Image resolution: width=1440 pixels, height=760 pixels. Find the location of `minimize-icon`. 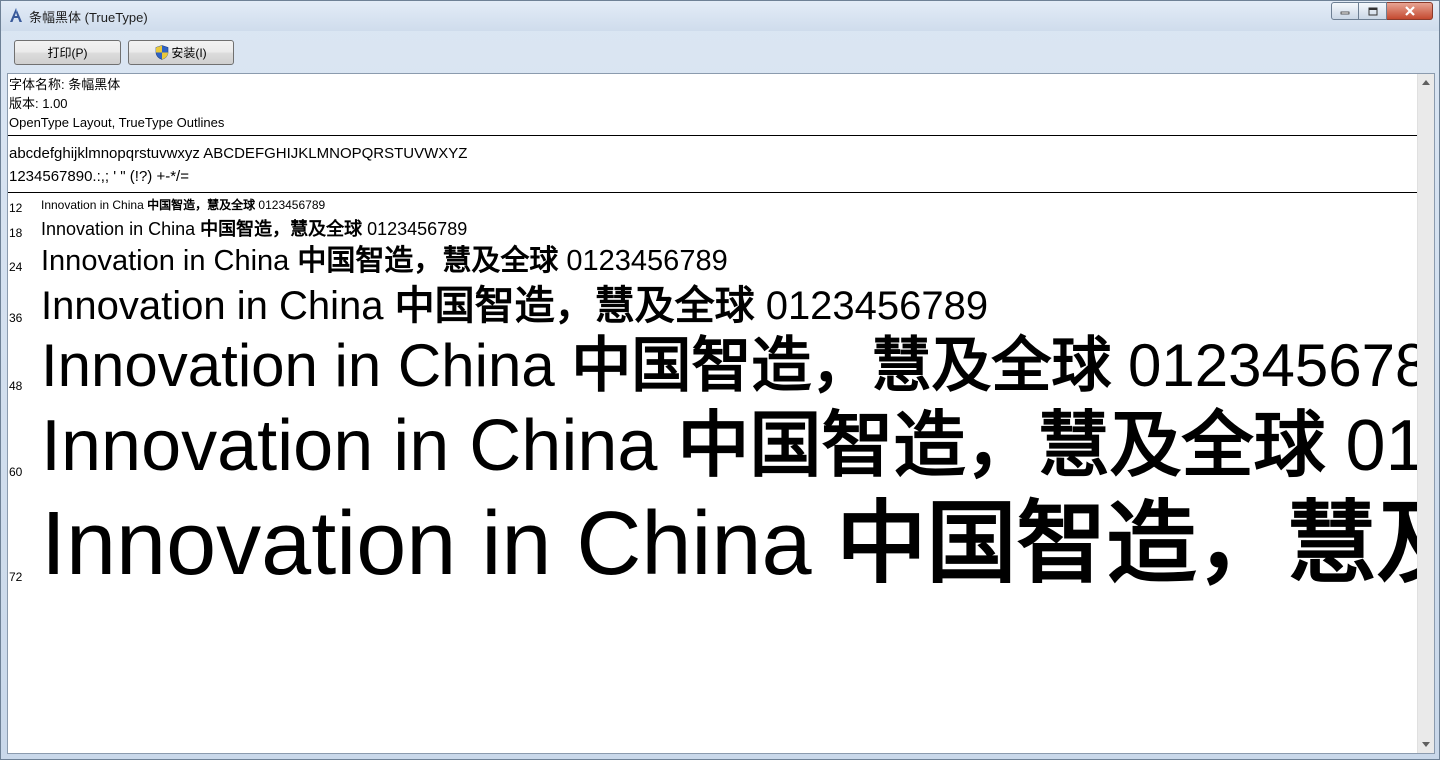

minimize-icon is located at coordinates (1345, 13).